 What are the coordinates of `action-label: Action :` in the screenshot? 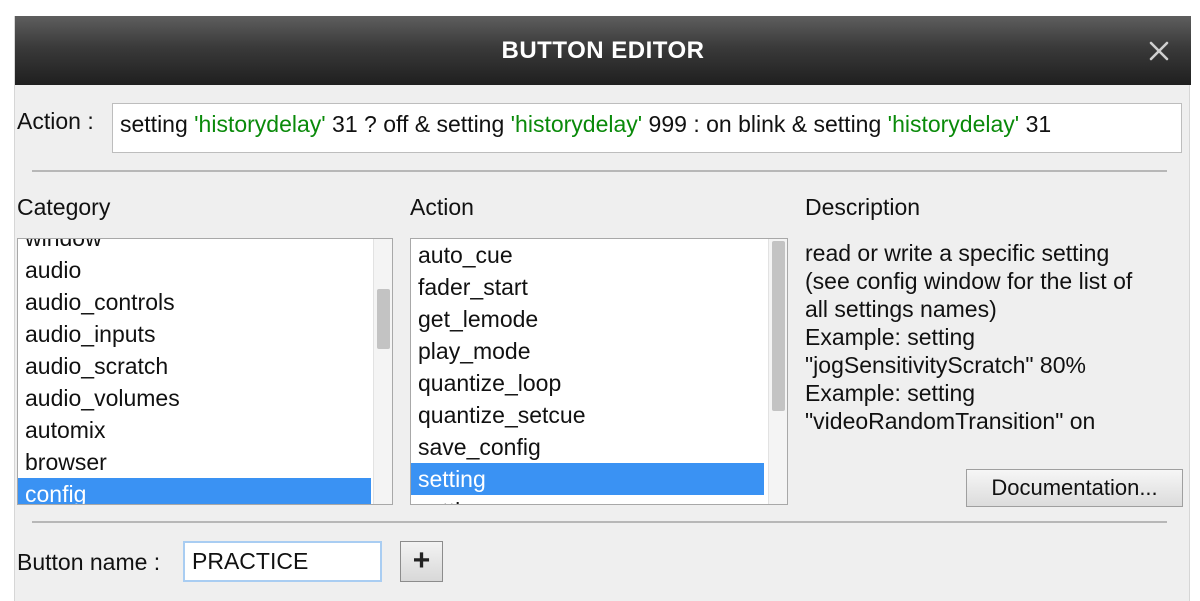 It's located at (55, 121).